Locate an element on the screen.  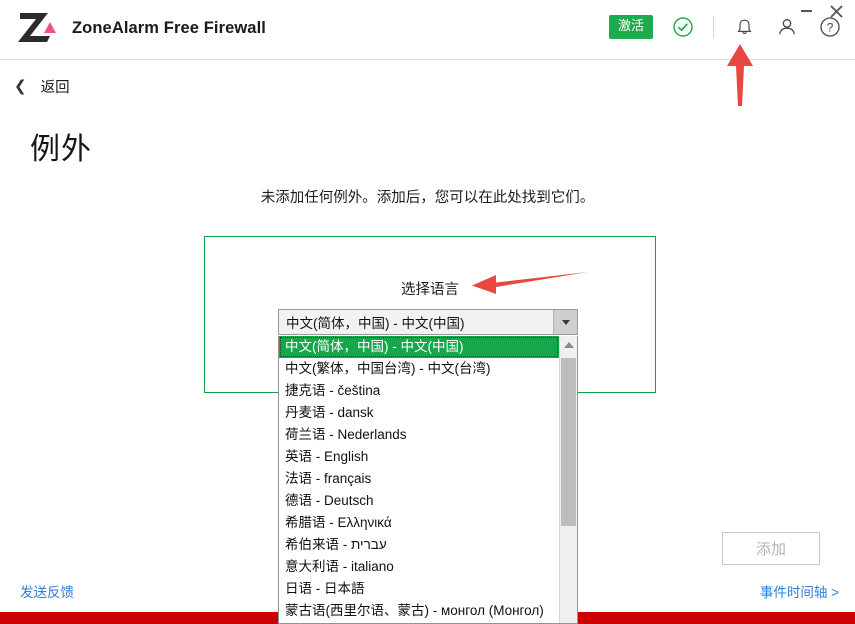
language-option: 法语 - français is located at coordinates (419, 479).